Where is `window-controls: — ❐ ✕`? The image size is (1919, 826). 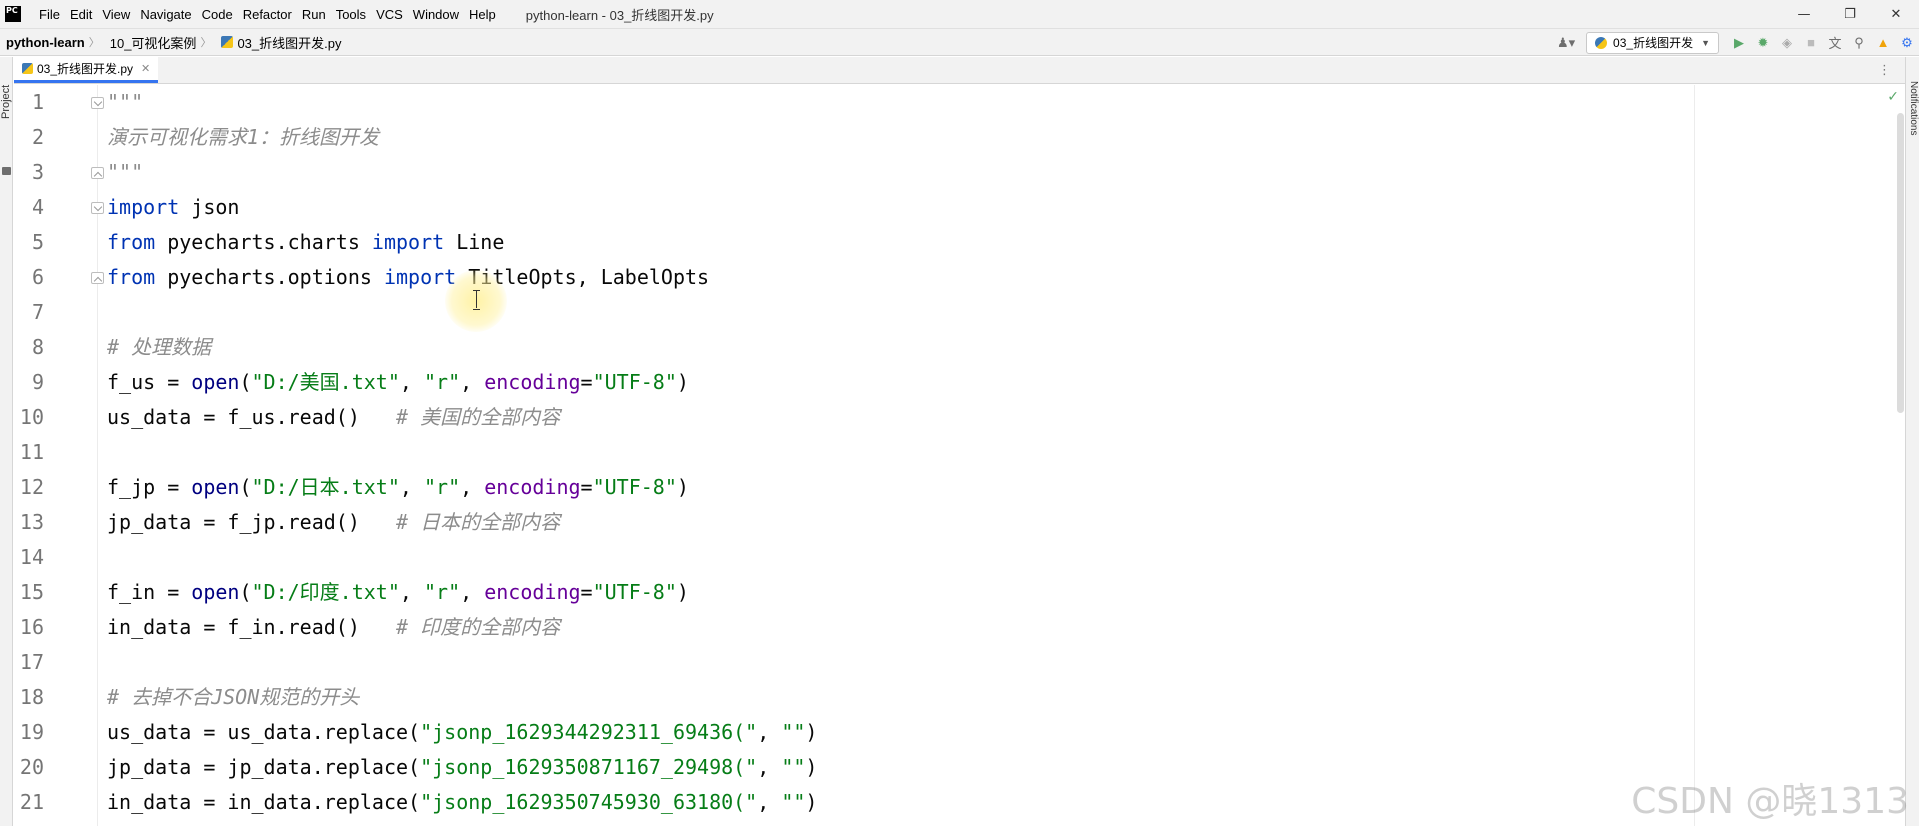 window-controls: — ❐ ✕ is located at coordinates (1850, 14).